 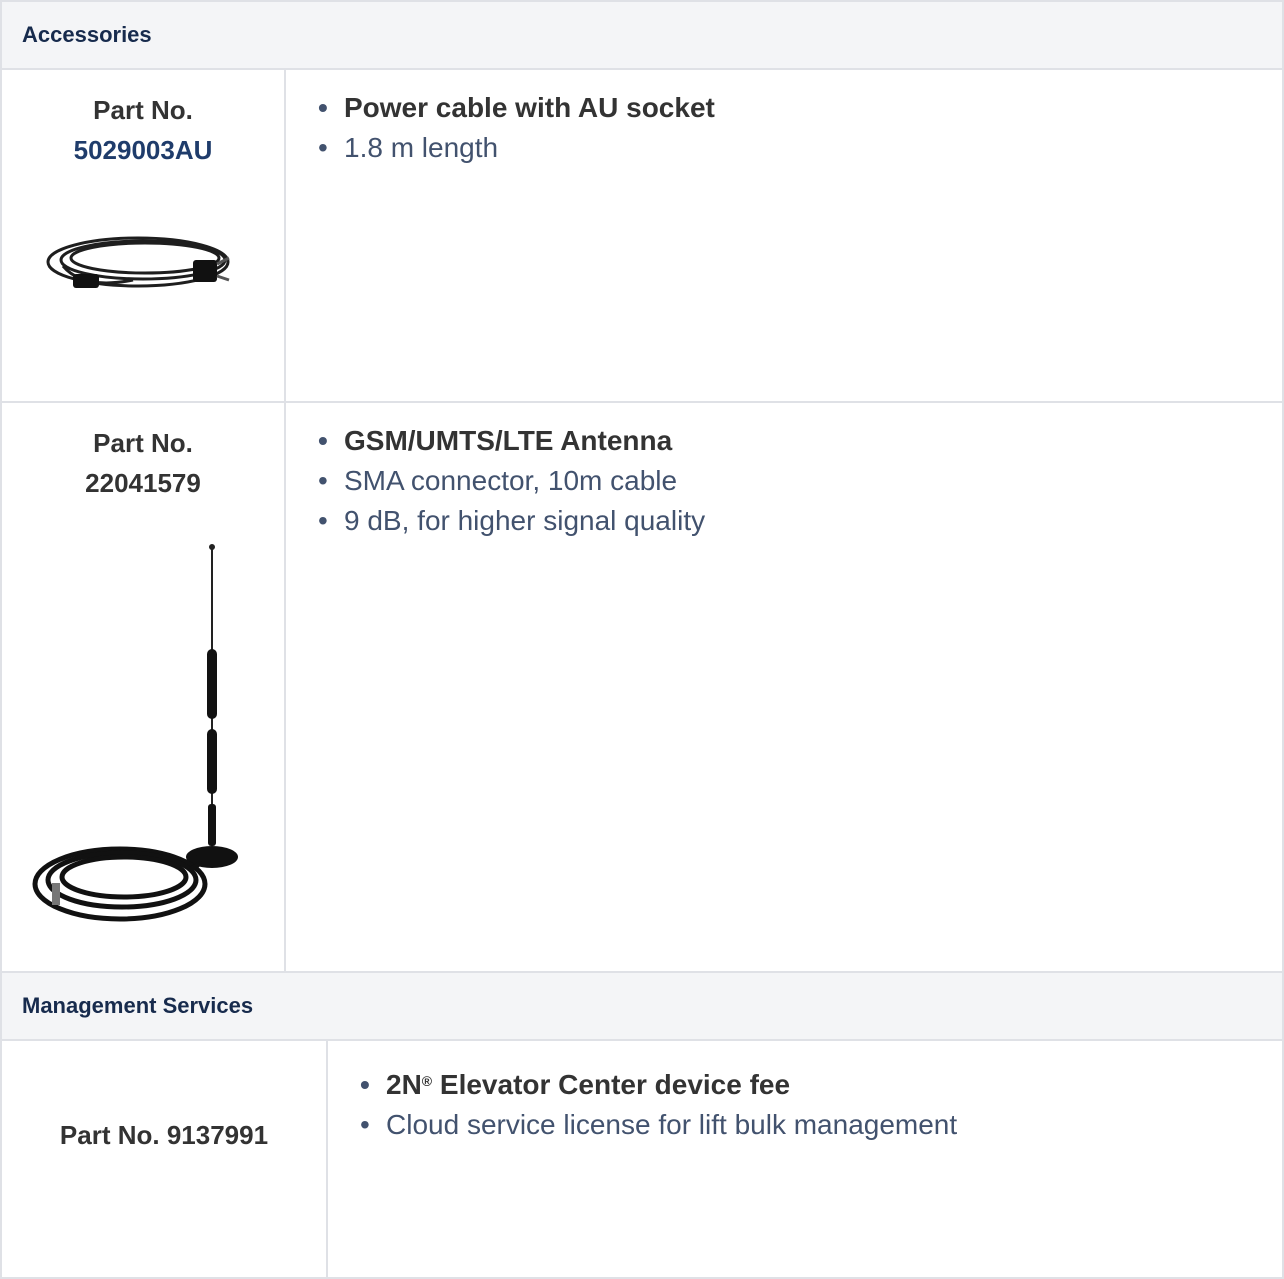 What do you see at coordinates (611, 1084) in the screenshot?
I see `service-title-text: Elevator Center device fee` at bounding box center [611, 1084].